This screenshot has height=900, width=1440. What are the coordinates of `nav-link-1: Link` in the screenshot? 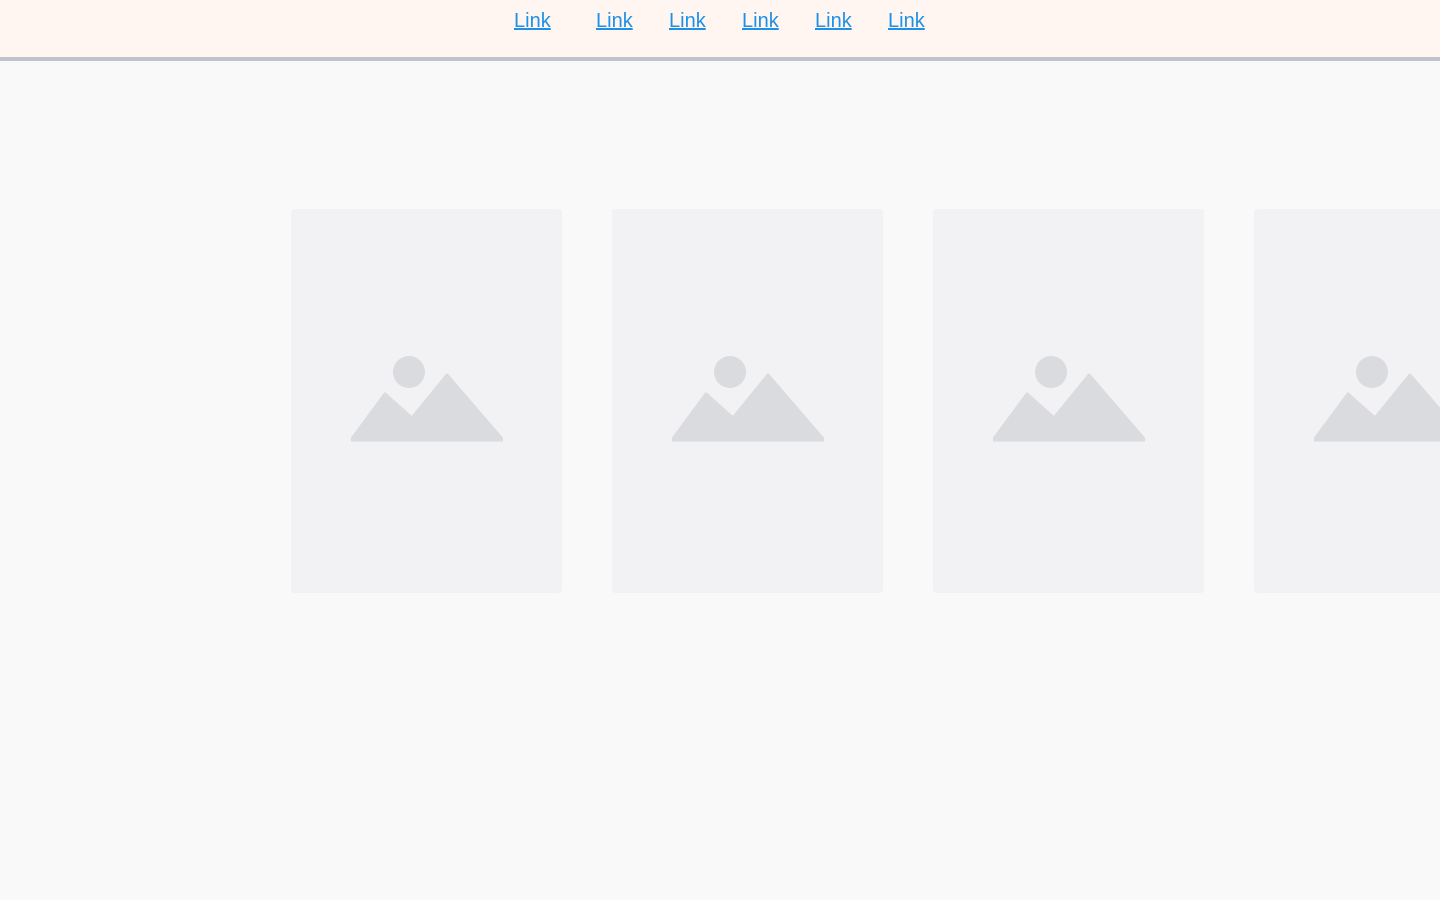 It's located at (532, 21).